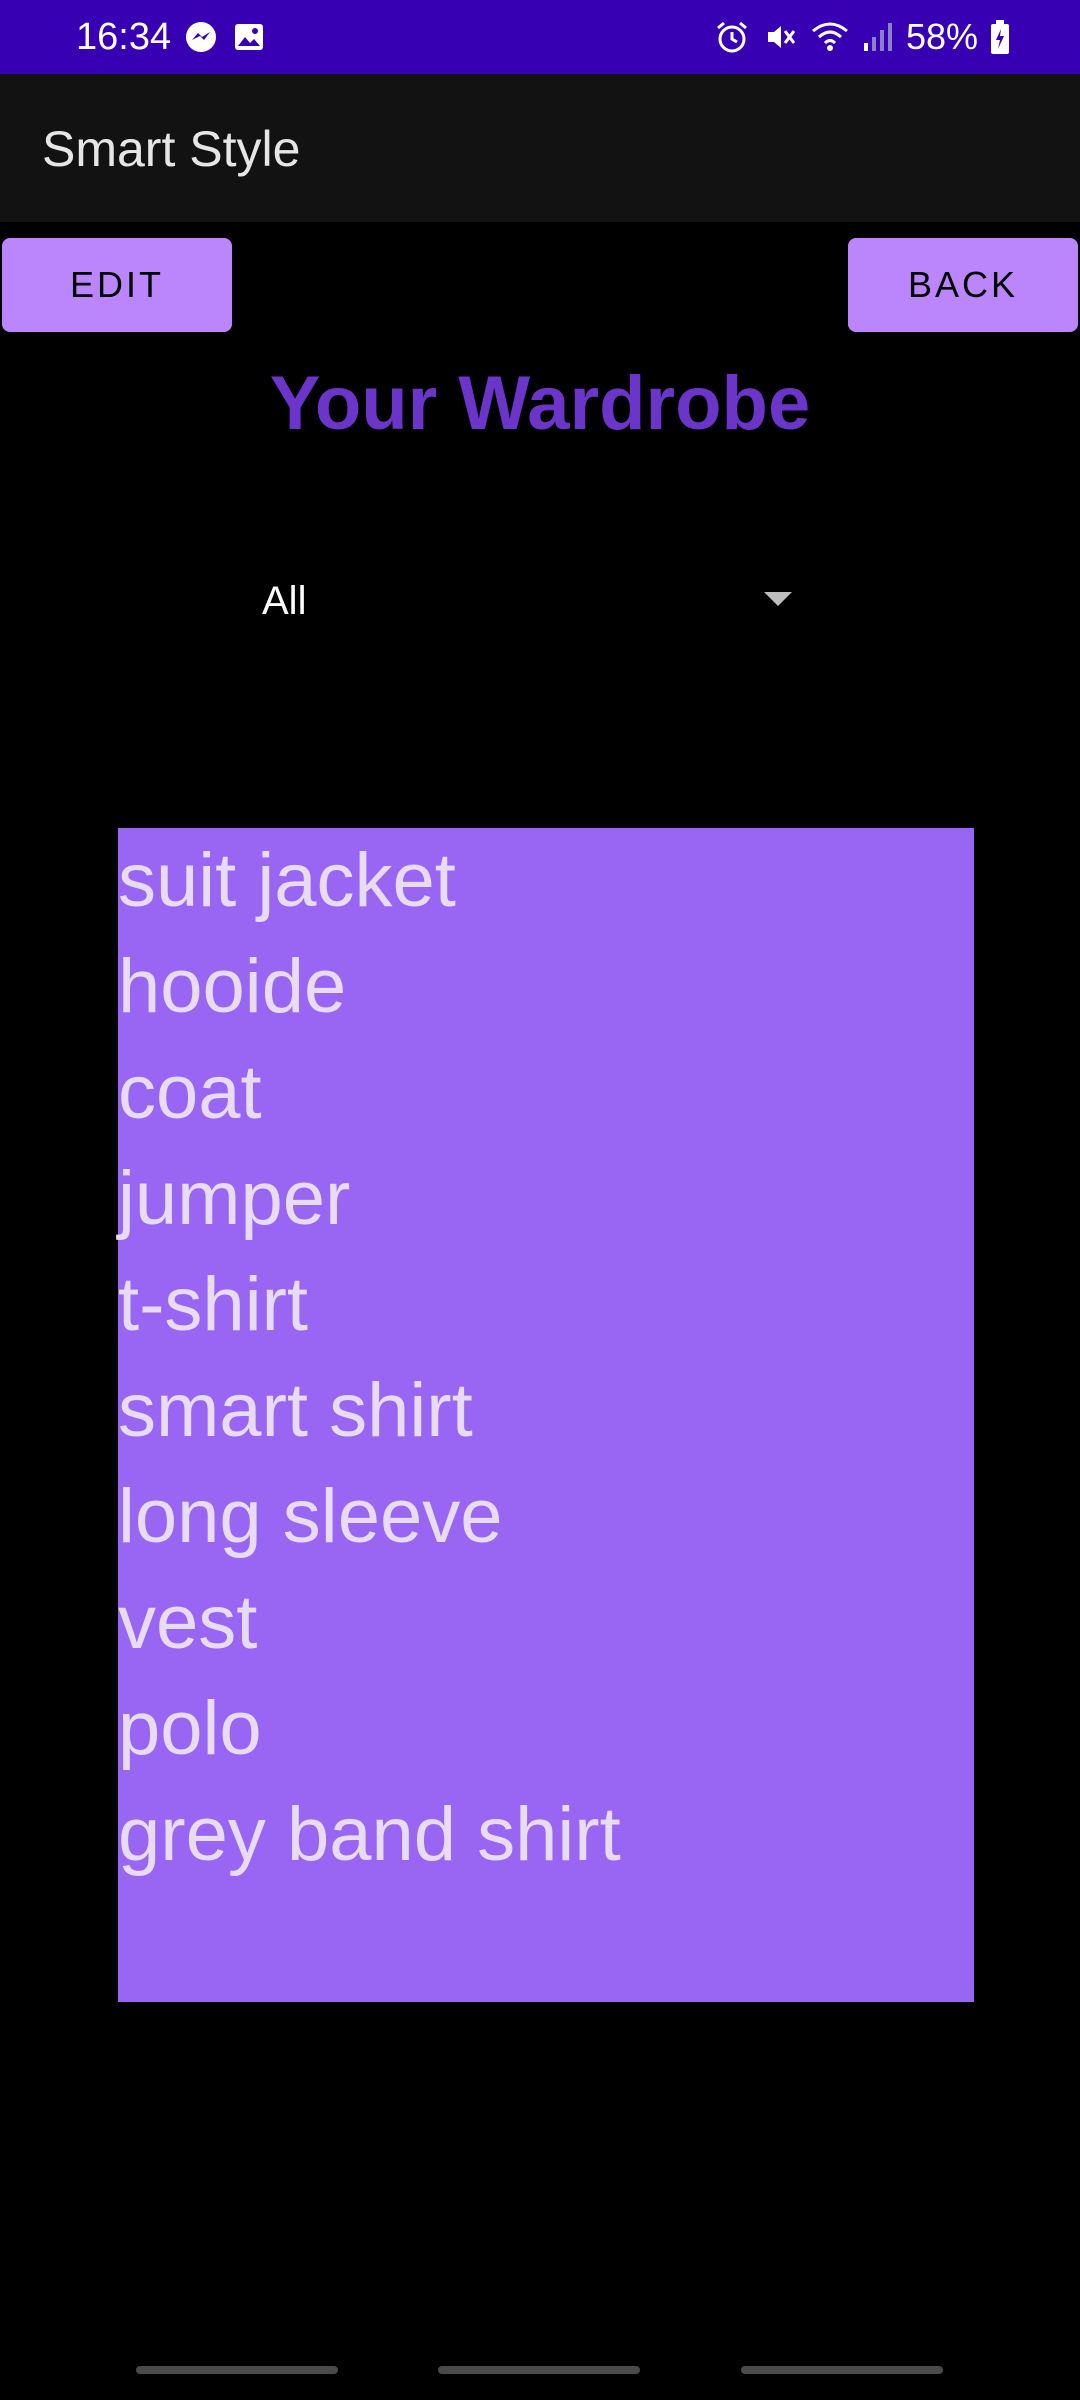  Describe the element at coordinates (124, 37) in the screenshot. I see `status-time: 16:34` at that location.